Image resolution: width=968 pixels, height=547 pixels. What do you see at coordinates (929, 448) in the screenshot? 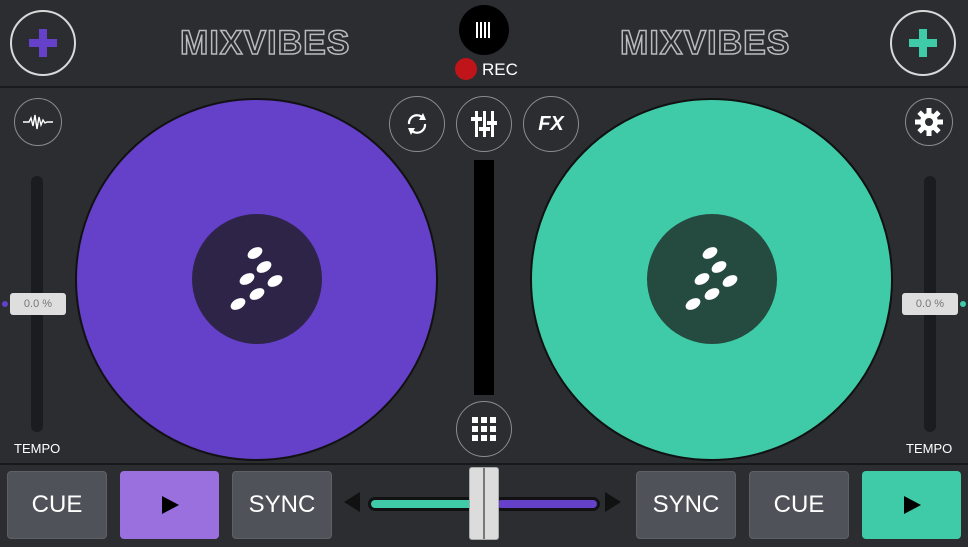
I see `tempo-label-right: TEMPO` at bounding box center [929, 448].